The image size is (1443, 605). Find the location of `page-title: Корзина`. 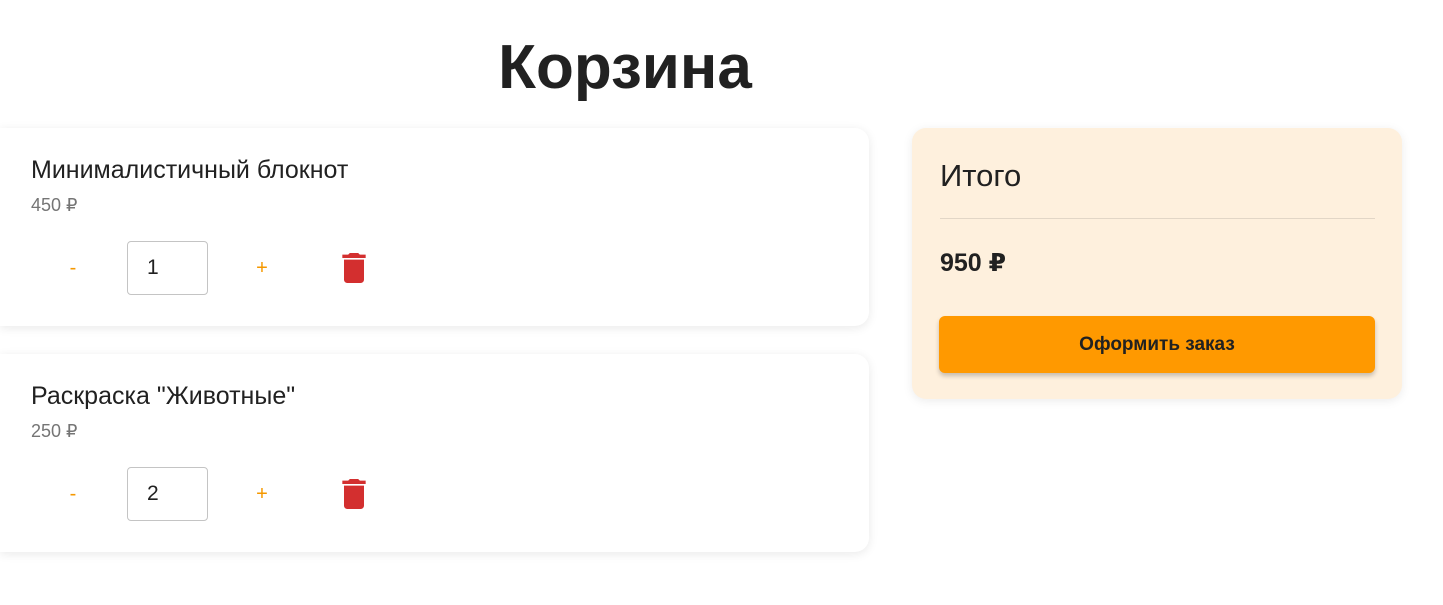

page-title: Корзина is located at coordinates (625, 67).